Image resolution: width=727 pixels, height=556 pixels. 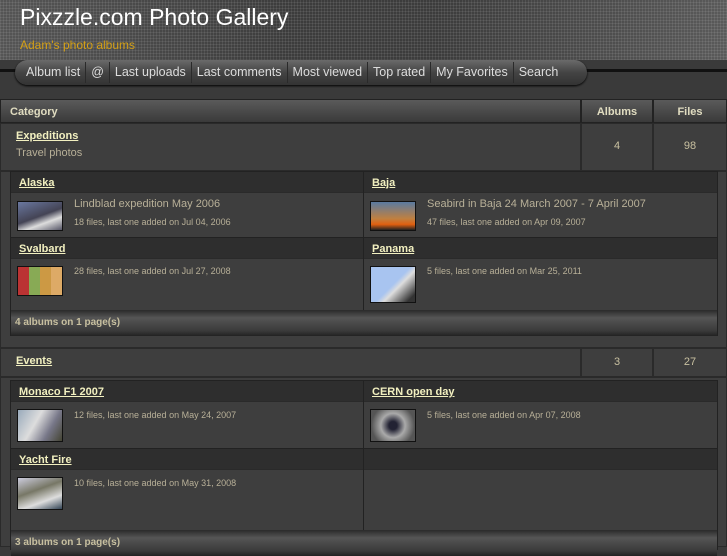 What do you see at coordinates (472, 72) in the screenshot?
I see `nav-my-favorites: My Favorites` at bounding box center [472, 72].